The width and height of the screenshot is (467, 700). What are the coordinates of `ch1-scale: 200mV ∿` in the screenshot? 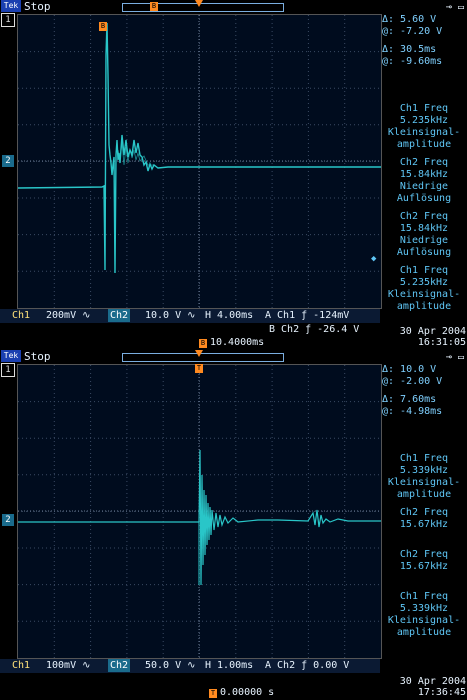 It's located at (68, 315).